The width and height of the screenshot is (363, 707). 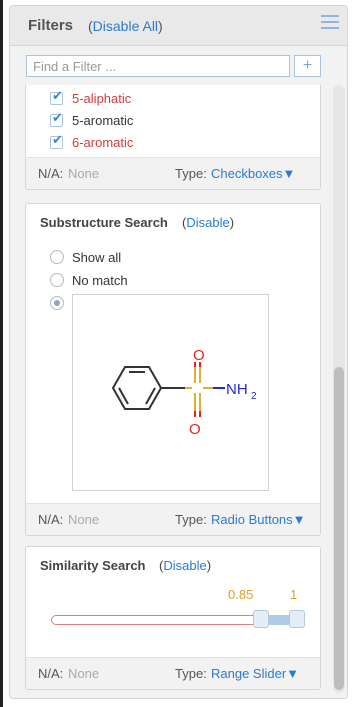 What do you see at coordinates (137, 388) in the screenshot?
I see `benzene-ring` at bounding box center [137, 388].